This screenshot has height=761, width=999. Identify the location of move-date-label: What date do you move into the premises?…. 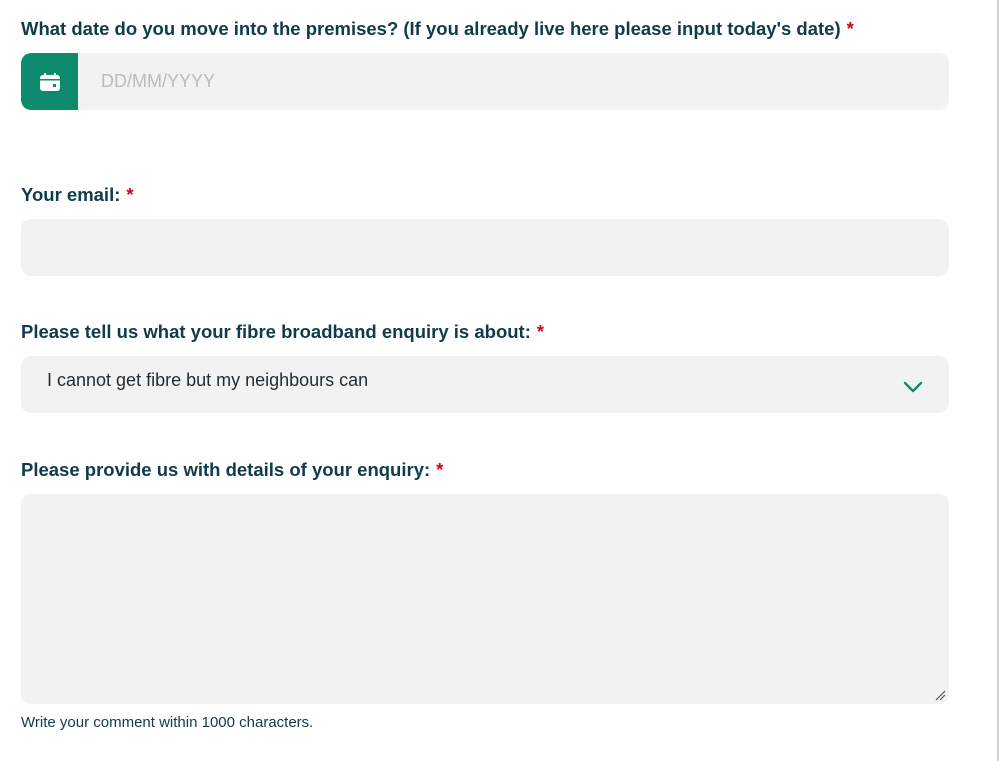
(437, 28).